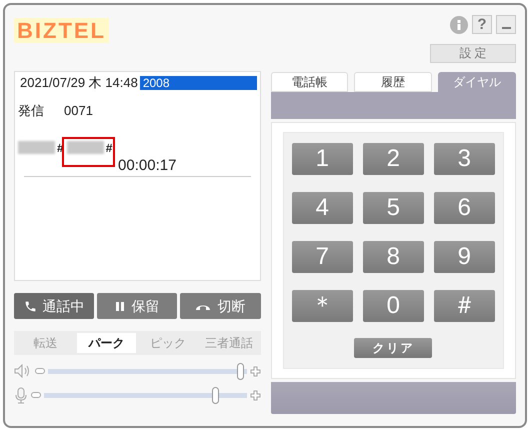  Describe the element at coordinates (322, 159) in the screenshot. I see `dial-key: 1` at that location.